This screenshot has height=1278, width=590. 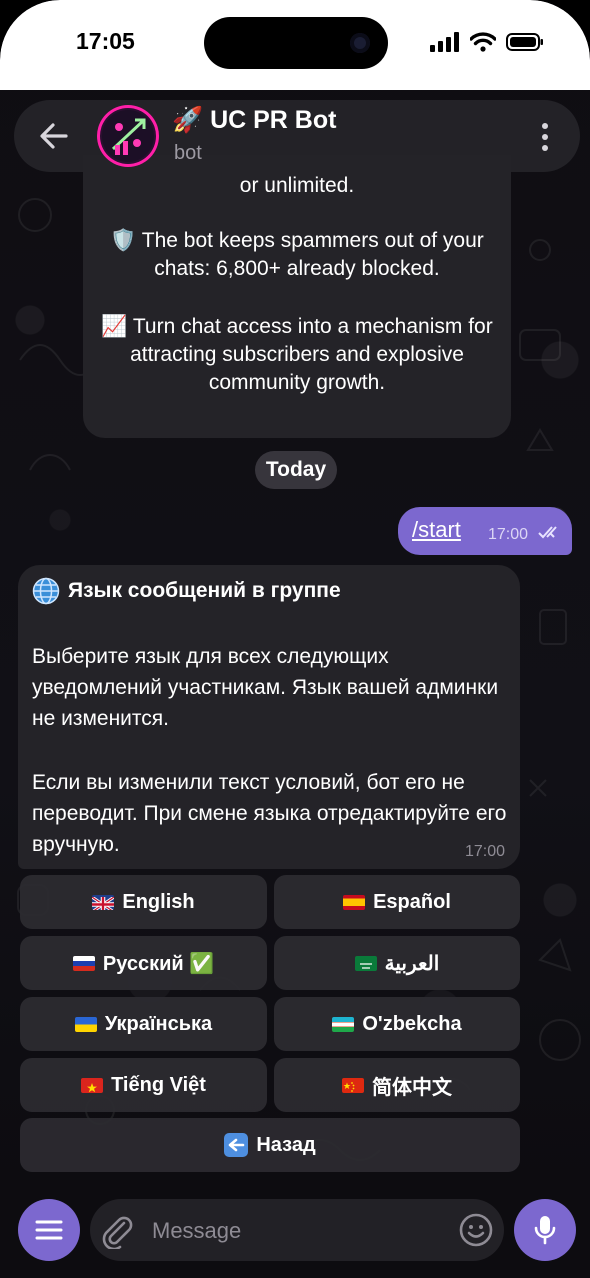 I want to click on date-separator: Today, so click(x=296, y=470).